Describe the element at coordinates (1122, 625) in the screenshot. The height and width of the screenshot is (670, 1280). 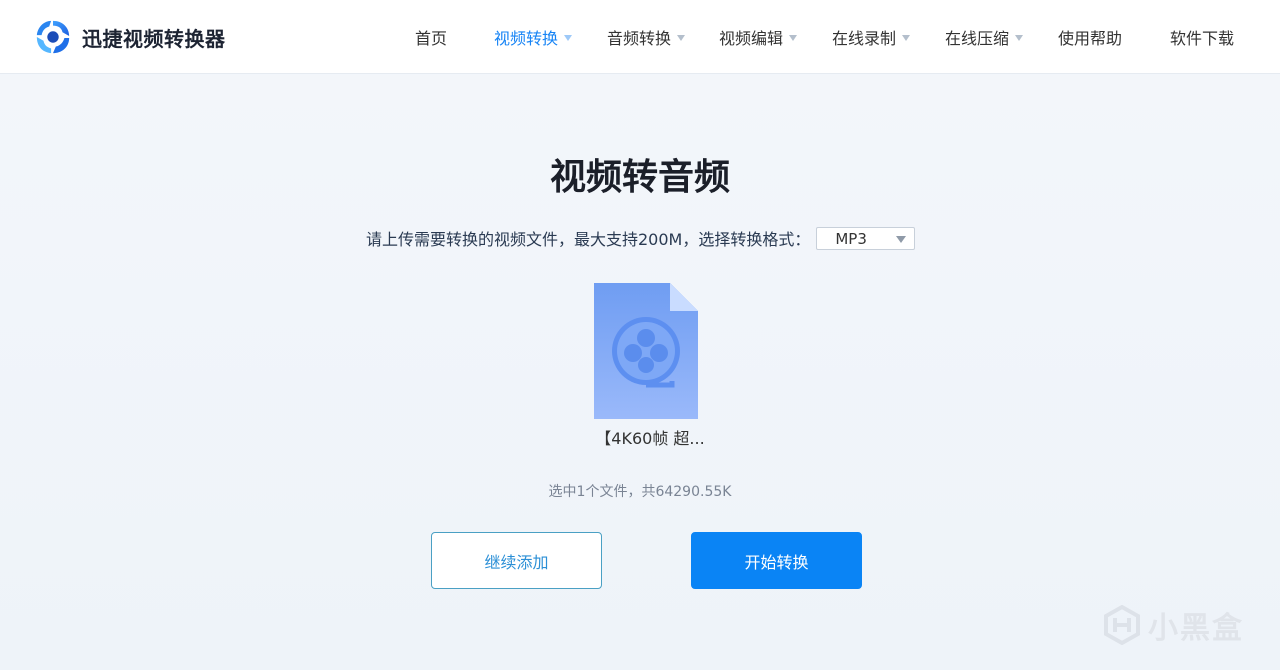
I see `heybox-logo-icon` at that location.